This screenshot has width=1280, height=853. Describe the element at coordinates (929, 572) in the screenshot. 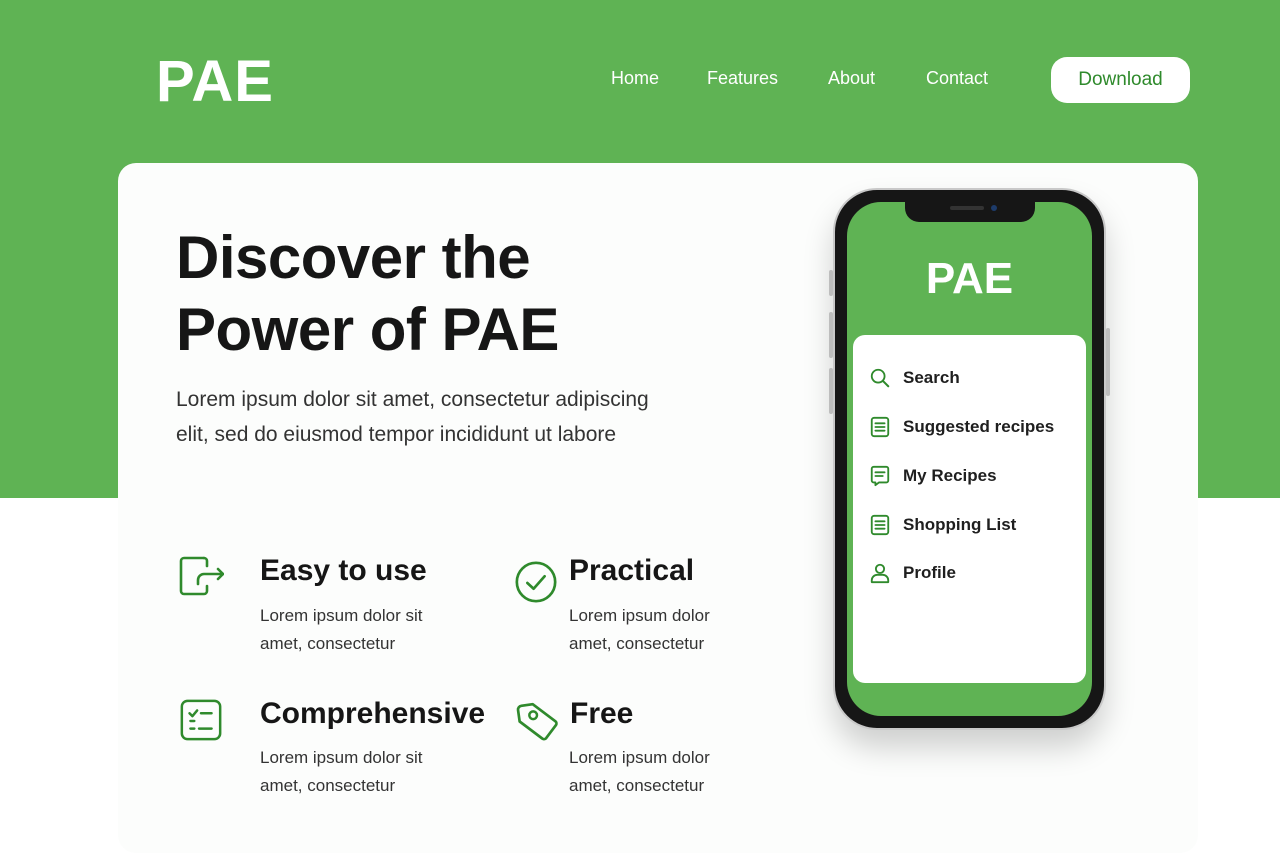

I see `menu-item-label: Profile` at that location.